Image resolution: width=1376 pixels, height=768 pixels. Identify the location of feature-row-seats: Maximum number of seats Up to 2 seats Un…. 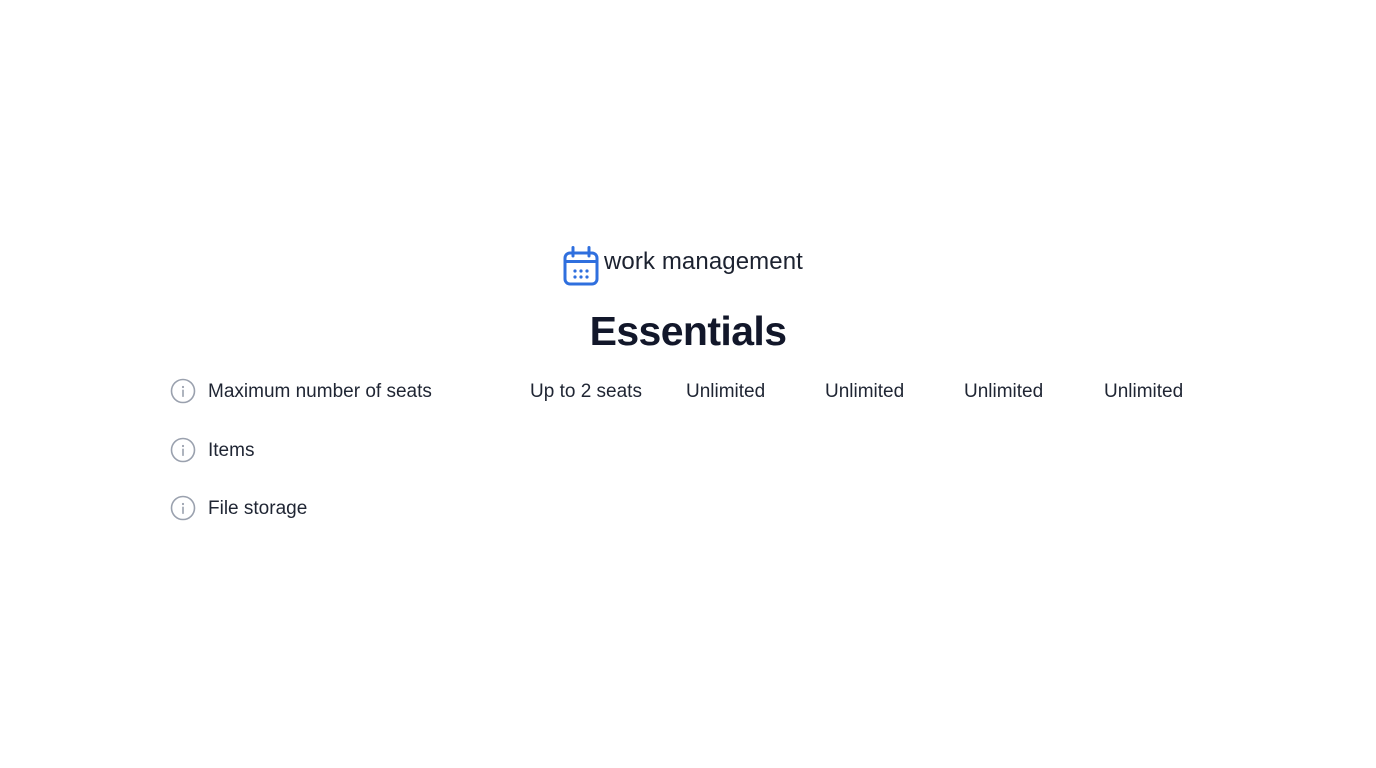
(690, 401).